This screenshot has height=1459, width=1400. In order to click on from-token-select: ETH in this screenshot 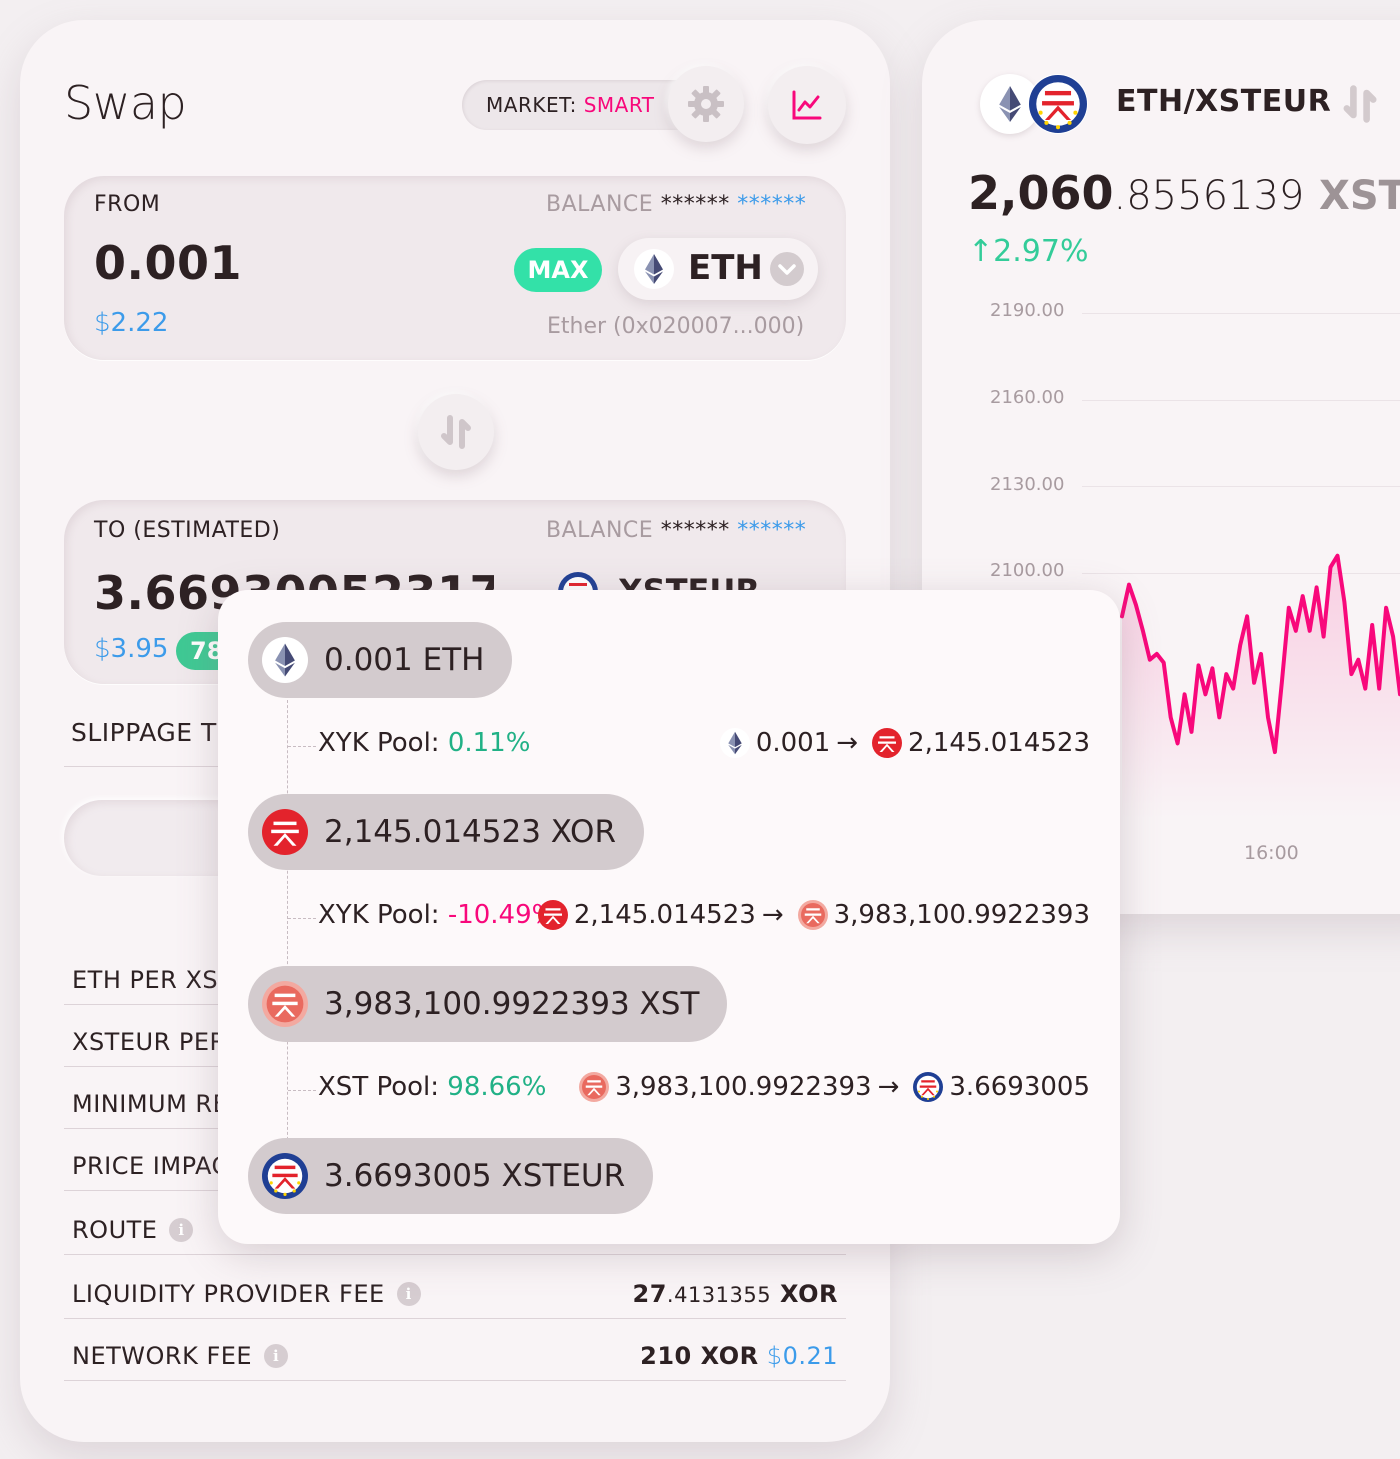, I will do `click(718, 269)`.